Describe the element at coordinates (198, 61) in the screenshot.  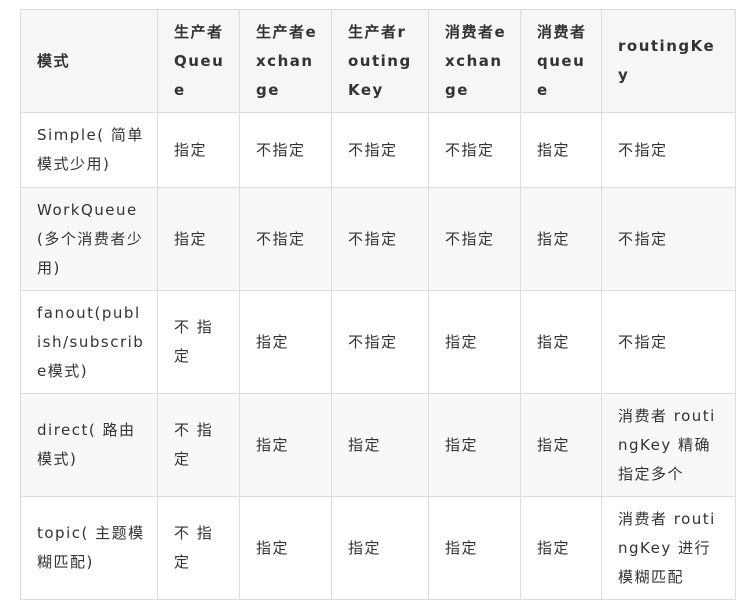
I see `header-producer-queue: 生产者Queue` at that location.